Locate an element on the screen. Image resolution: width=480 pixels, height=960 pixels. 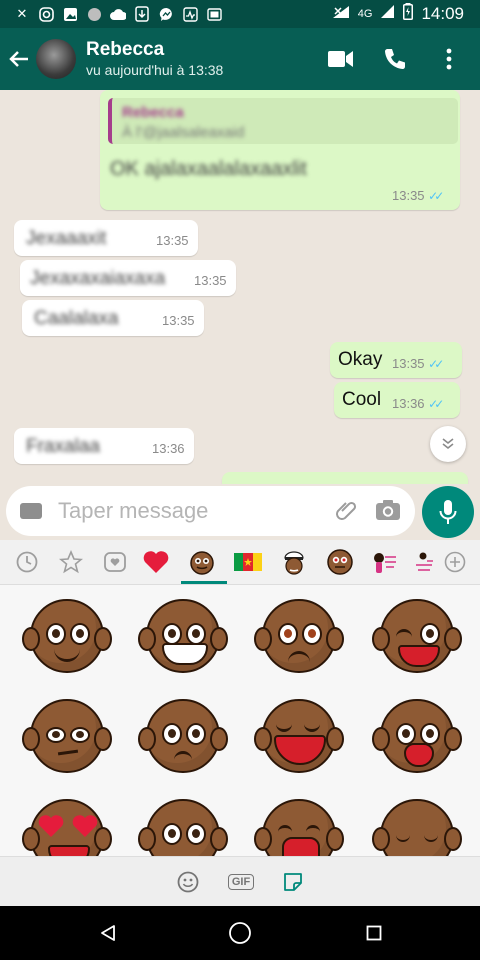
message-text: Caalalaxa is located at coordinates (76, 318).